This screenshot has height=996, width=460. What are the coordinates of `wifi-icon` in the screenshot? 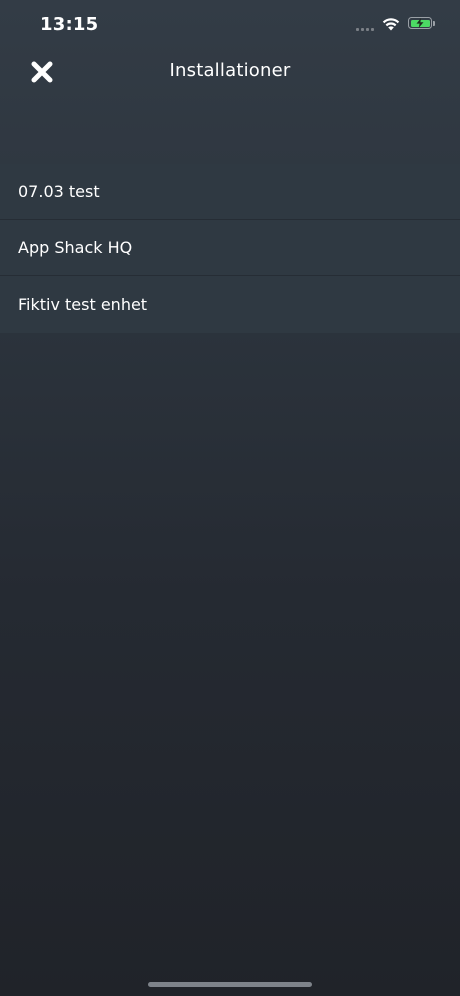 It's located at (391, 24).